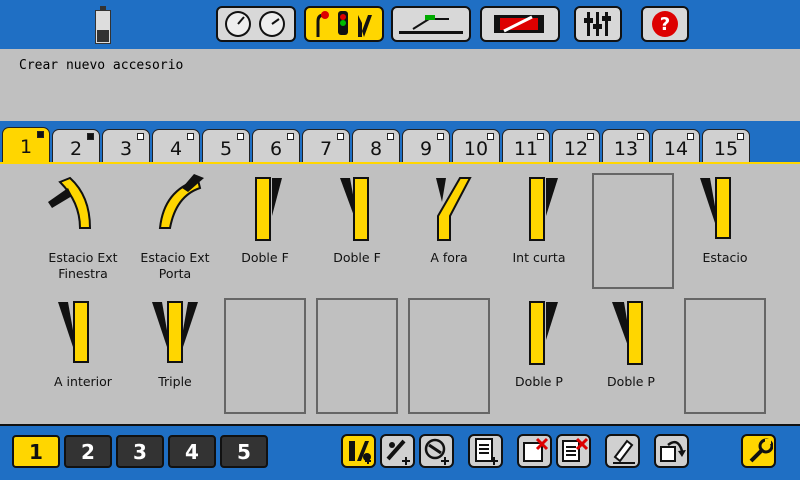  I want to click on add-turnout-icon, so click(359, 452).